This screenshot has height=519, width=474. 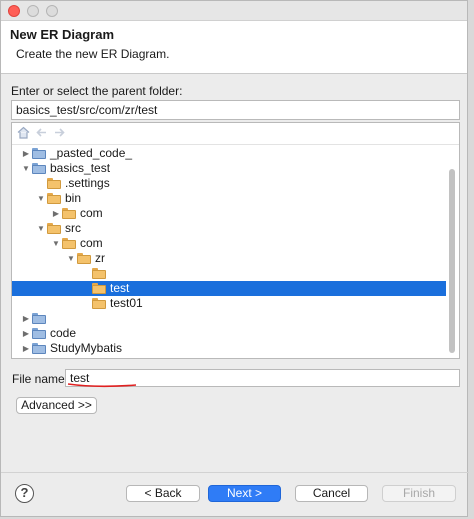 I want to click on tree-item: test01, so click(x=229, y=303).